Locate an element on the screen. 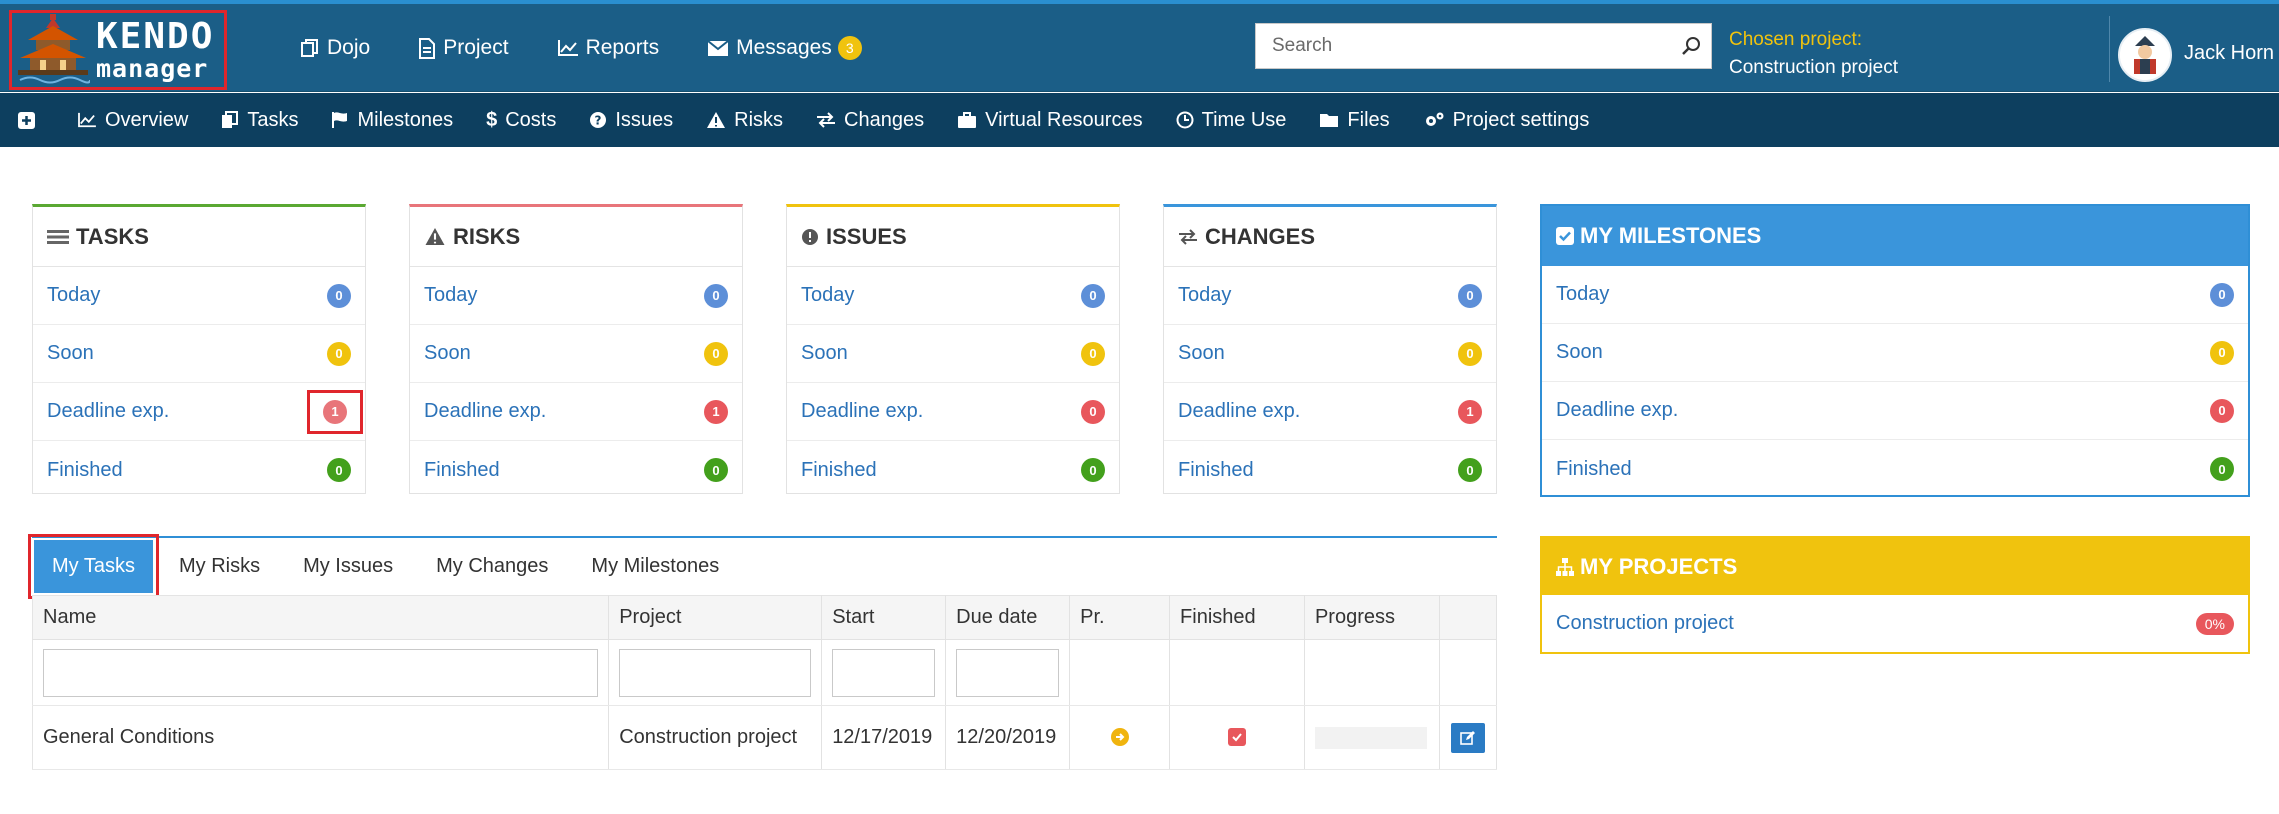  risks-today-link: Today is located at coordinates (450, 295).